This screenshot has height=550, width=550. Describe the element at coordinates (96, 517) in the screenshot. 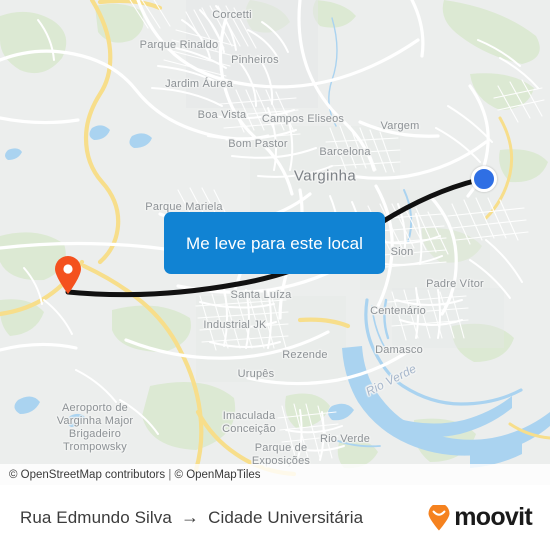

I see `trip-origin: Rua Edmundo Silva` at that location.